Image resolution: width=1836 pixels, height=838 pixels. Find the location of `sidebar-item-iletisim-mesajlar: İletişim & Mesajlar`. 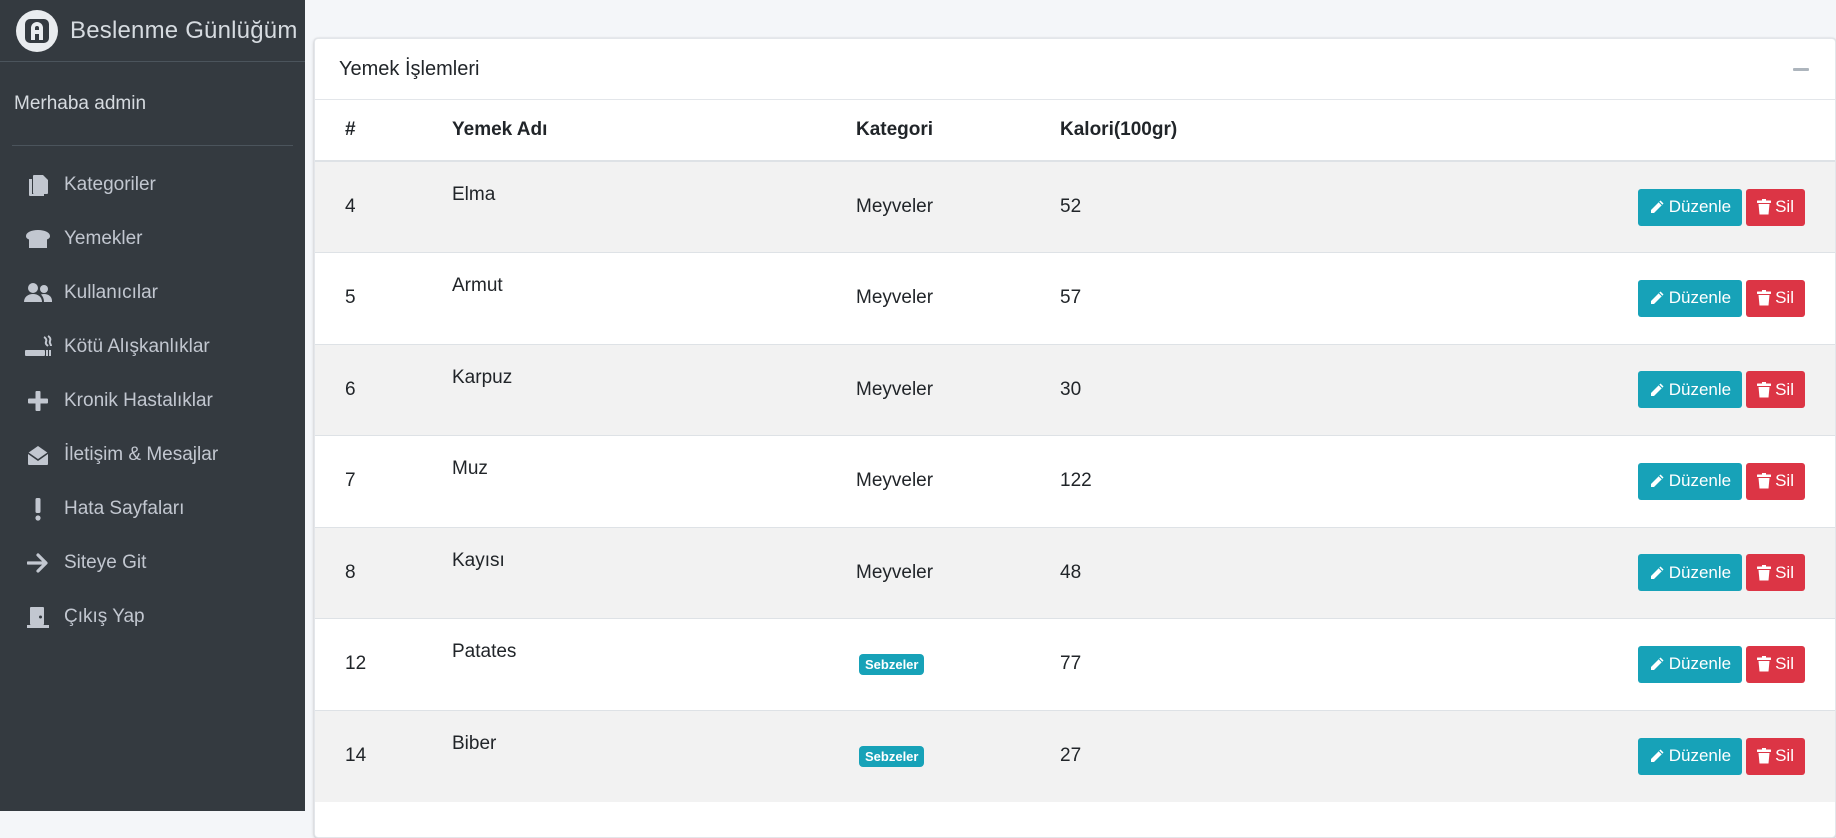

sidebar-item-iletisim-mesajlar: İletişim & Mesajlar is located at coordinates (152, 455).